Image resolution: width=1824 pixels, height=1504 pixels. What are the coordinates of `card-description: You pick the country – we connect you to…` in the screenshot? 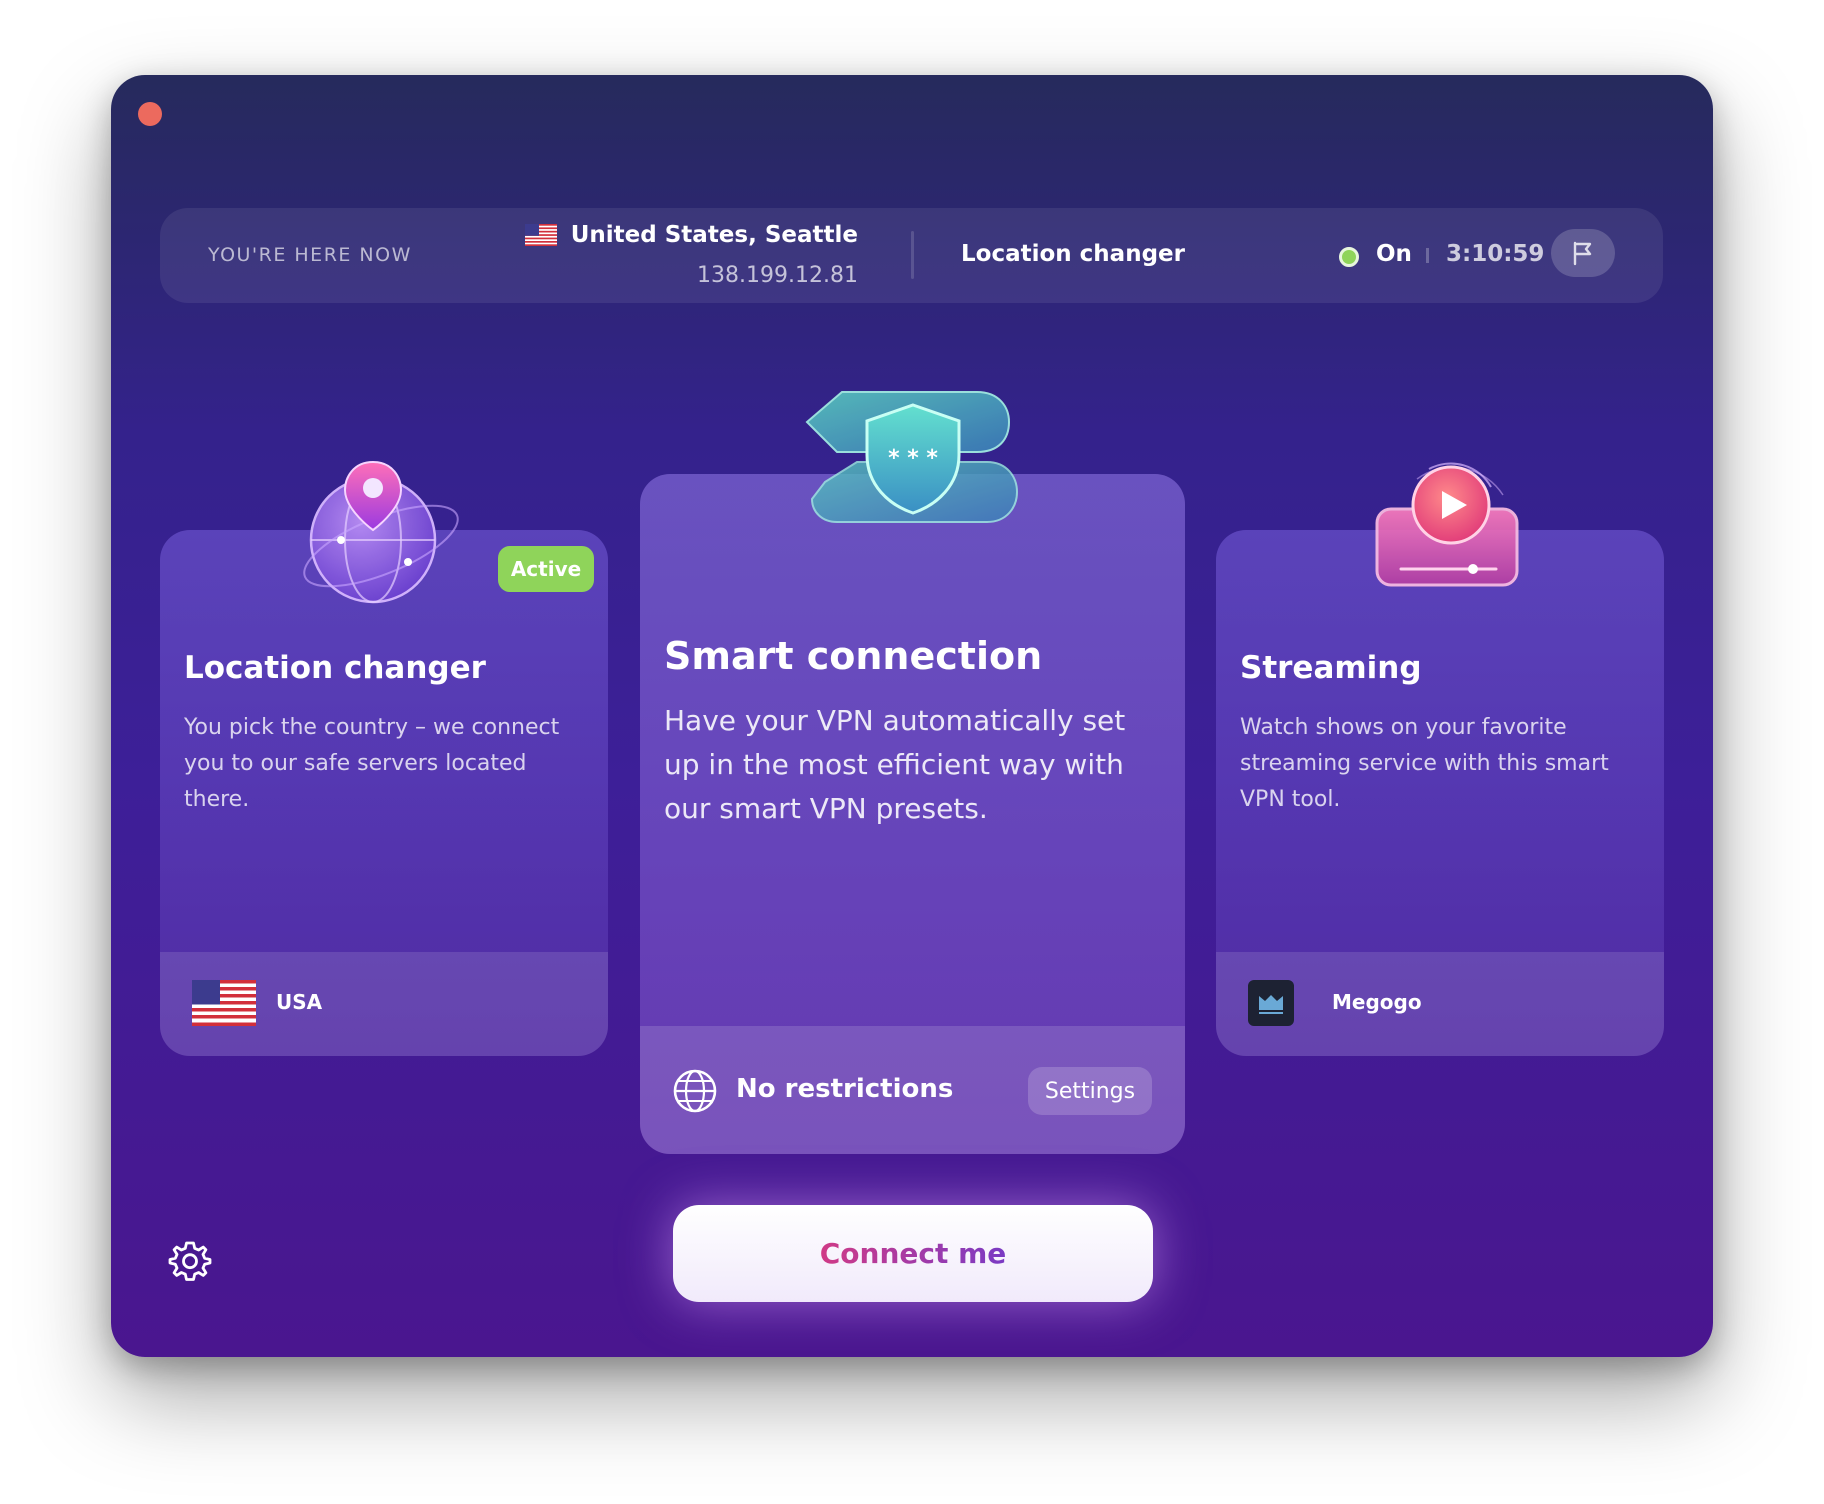 It's located at (372, 763).